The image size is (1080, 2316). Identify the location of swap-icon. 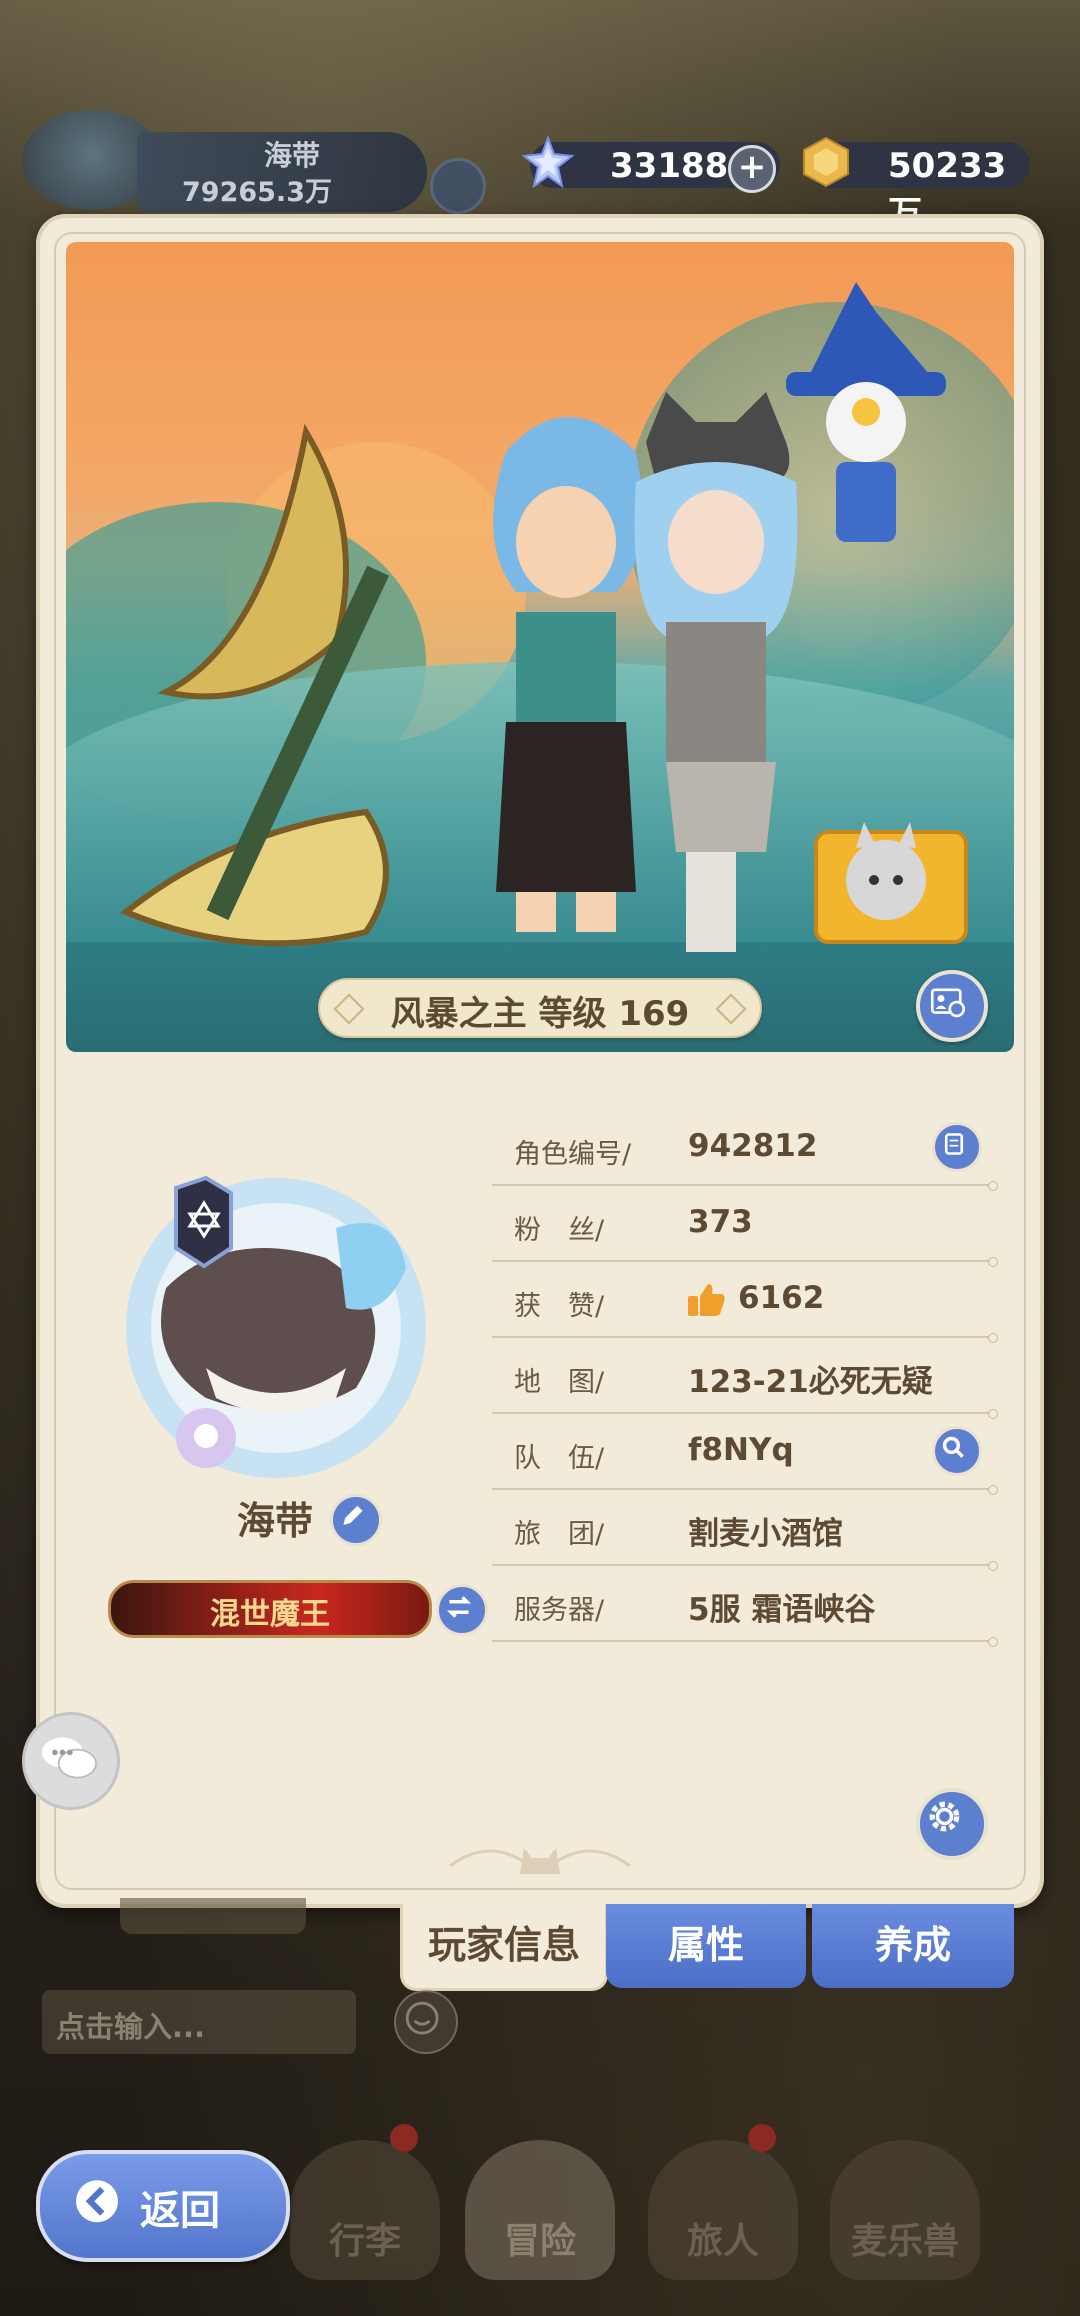
(459, 1607).